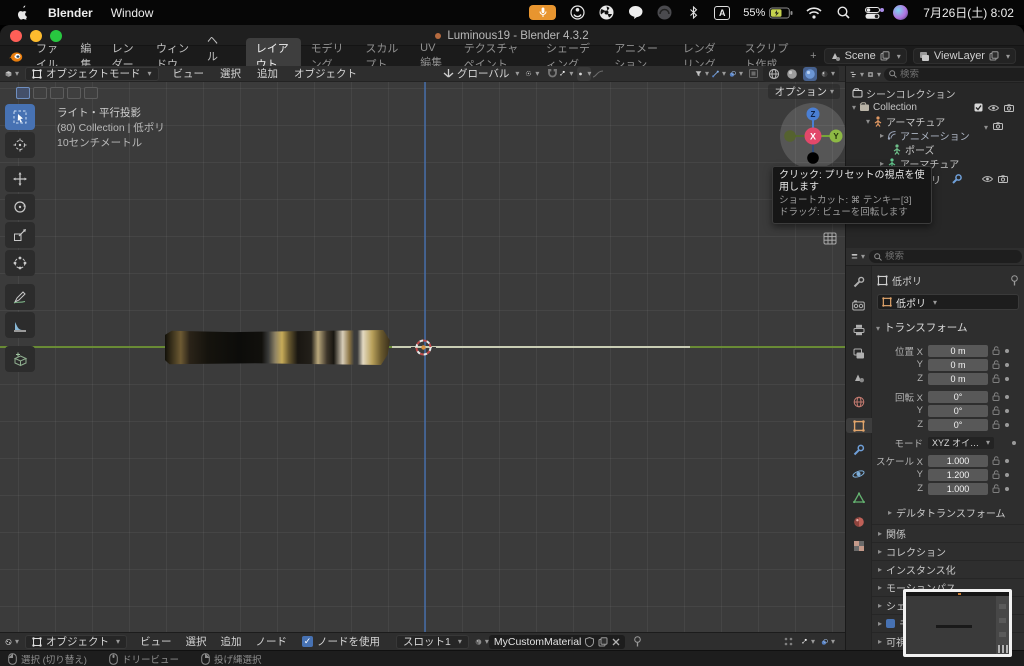 The height and width of the screenshot is (666, 1024). I want to click on use-nodes-checkbox: ✓, so click(308, 641).